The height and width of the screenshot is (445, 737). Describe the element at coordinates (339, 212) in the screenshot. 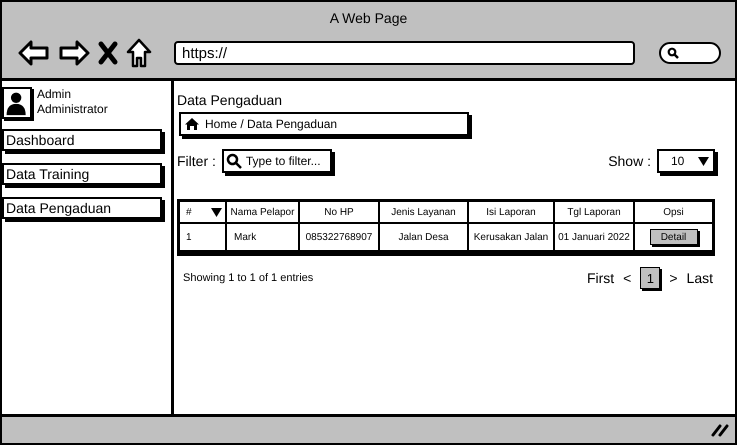

I see `column-header: No HP` at that location.